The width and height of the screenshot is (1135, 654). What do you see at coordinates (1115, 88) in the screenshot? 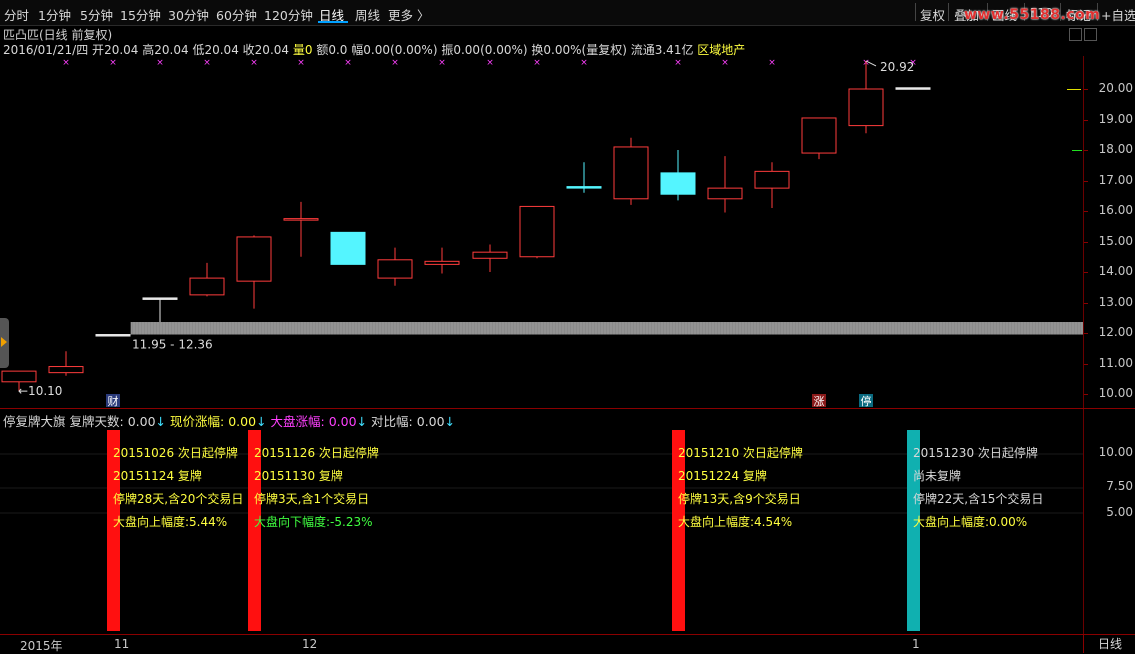
I see `price-tick: 20.00` at bounding box center [1115, 88].